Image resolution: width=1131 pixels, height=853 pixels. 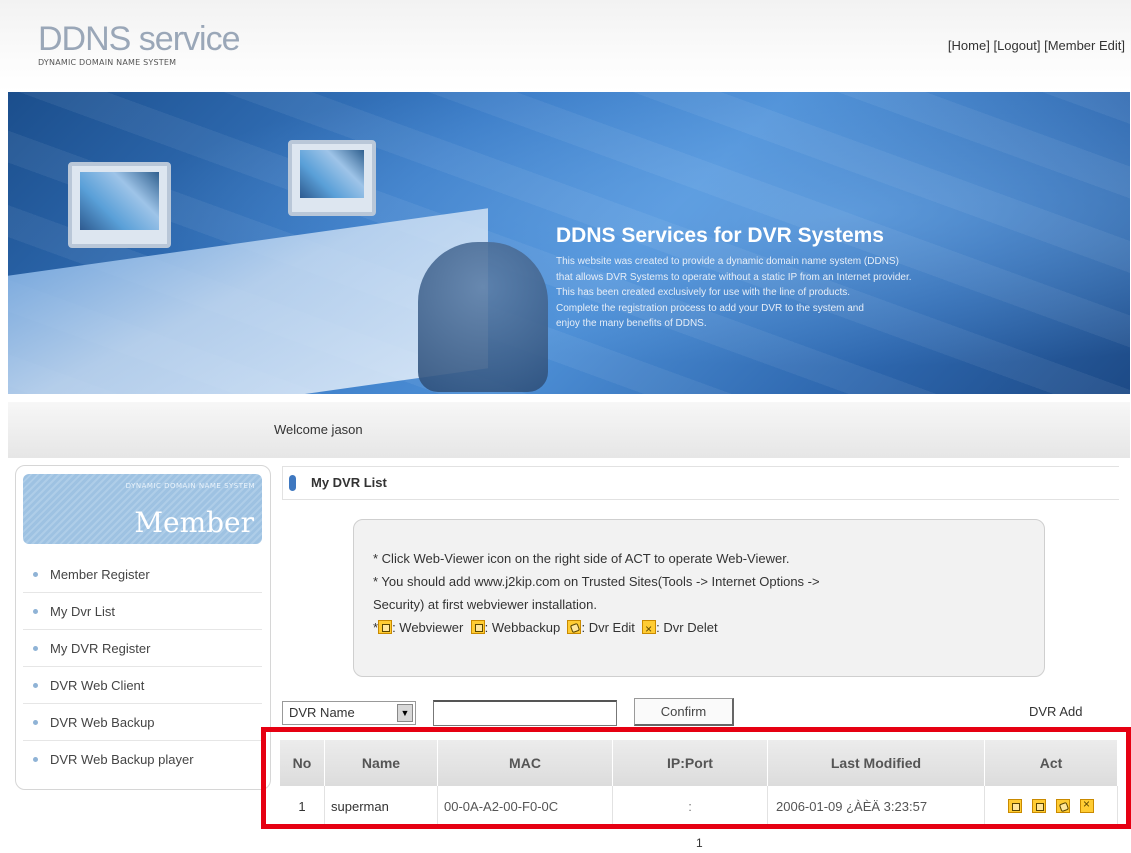 What do you see at coordinates (82, 611) in the screenshot?
I see `sidebar-item-label: My Dvr List` at bounding box center [82, 611].